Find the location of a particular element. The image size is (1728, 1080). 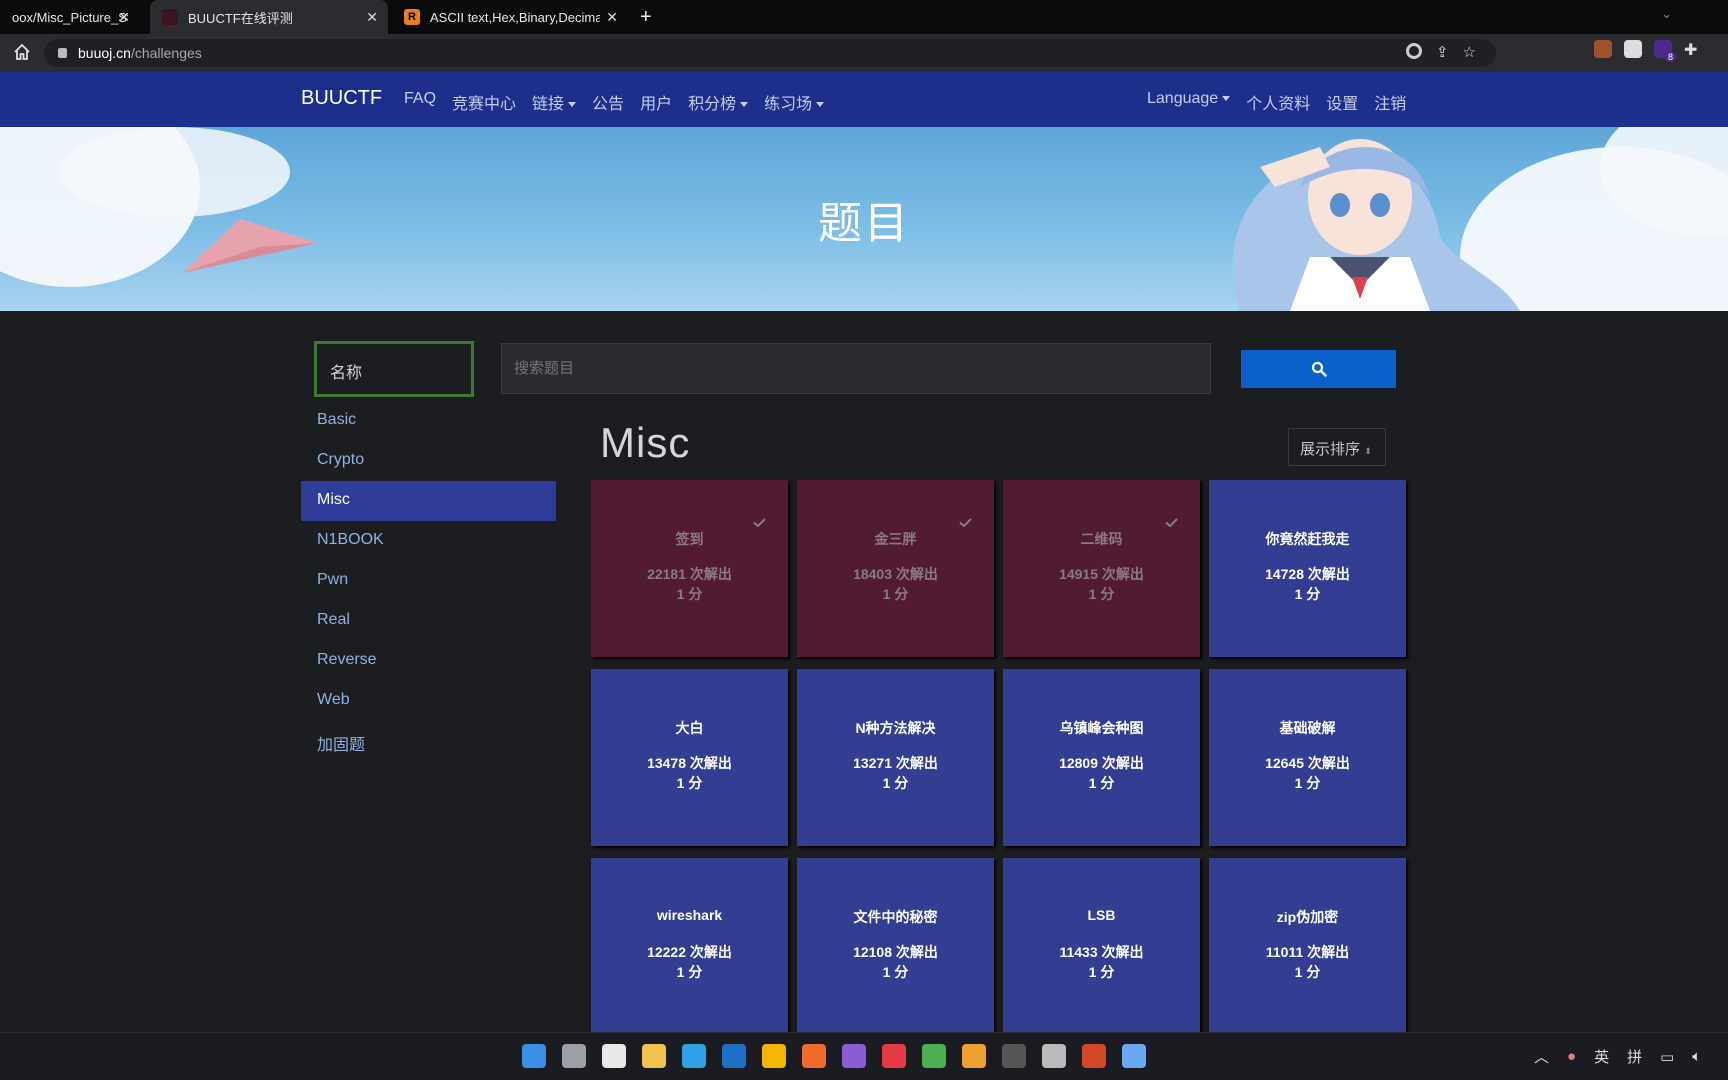

challenge-card: LSB 11433 次解出 1 分 is located at coordinates (1101, 945).